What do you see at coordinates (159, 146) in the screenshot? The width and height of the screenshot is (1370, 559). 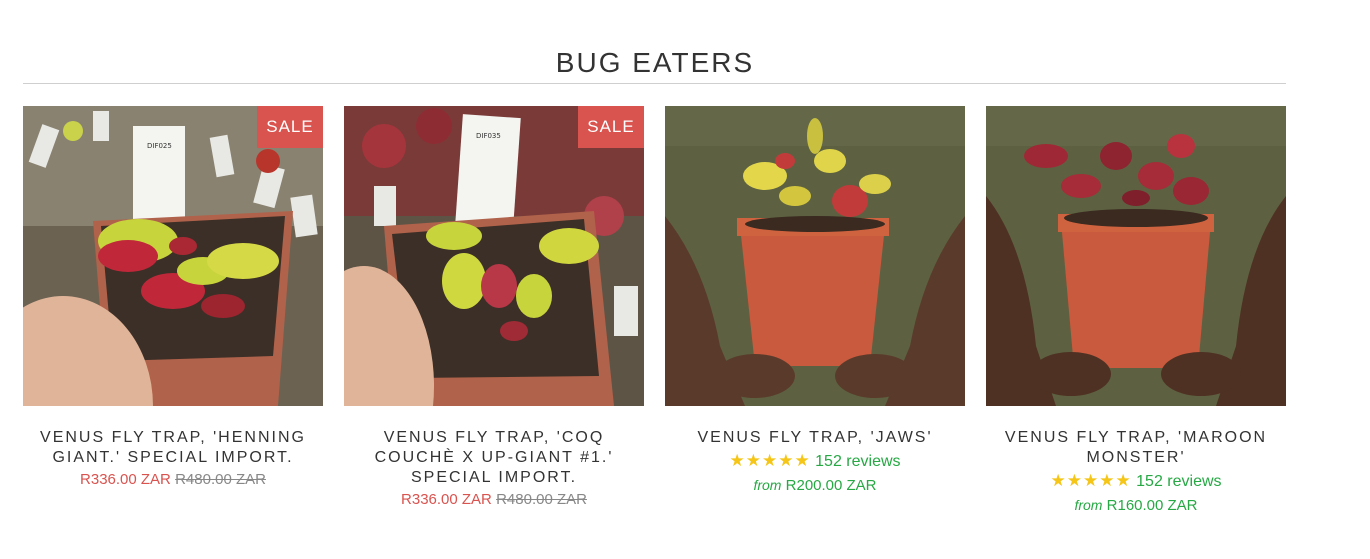 I see `plant-tag-text: DIF025` at bounding box center [159, 146].